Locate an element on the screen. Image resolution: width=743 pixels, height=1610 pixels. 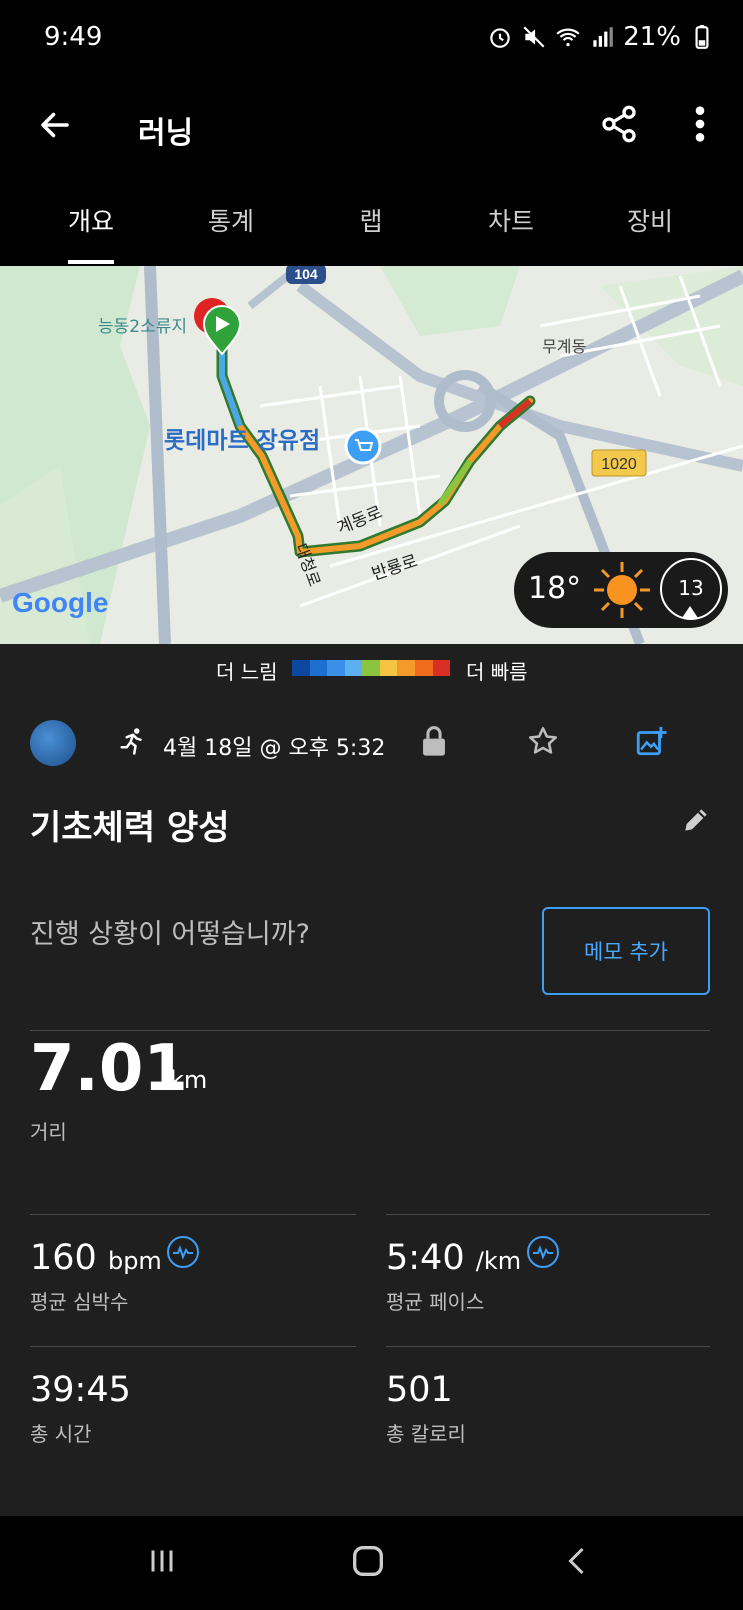
calories-value: 501 is located at coordinates (419, 1390).